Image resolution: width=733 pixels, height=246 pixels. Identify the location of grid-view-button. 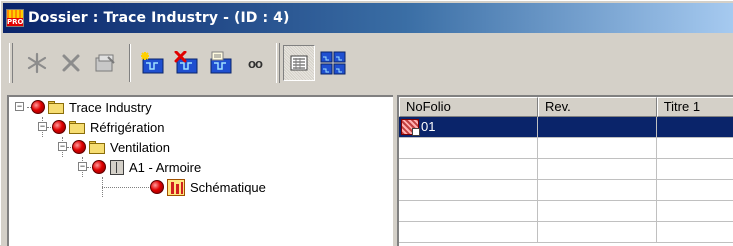
(333, 63).